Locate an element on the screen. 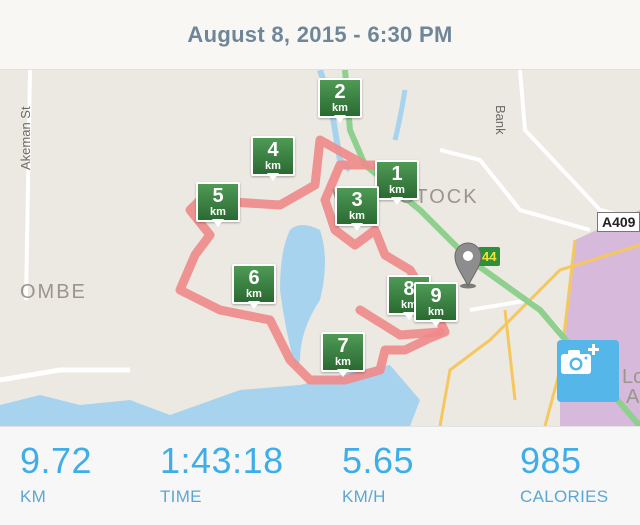  add-photo-button is located at coordinates (588, 371).